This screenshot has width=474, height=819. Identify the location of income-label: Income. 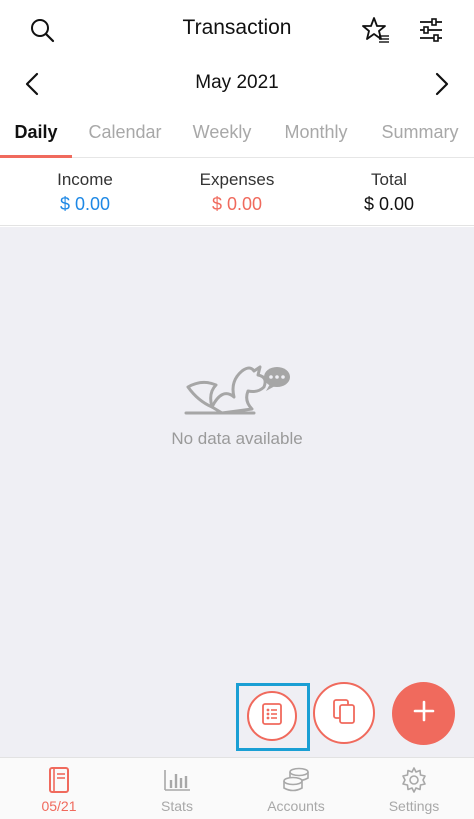
(85, 179).